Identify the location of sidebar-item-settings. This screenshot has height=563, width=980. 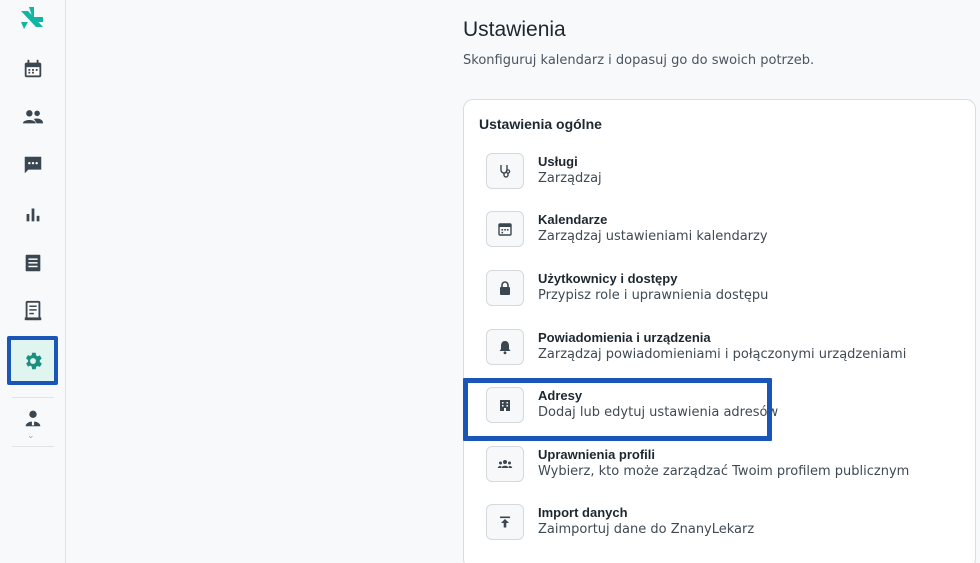
(32, 360).